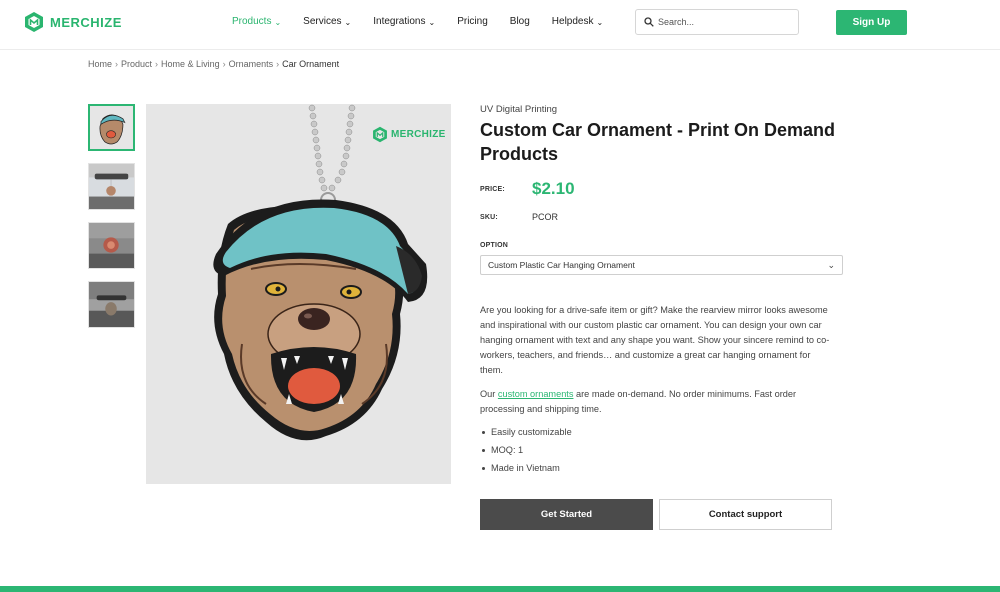 Image resolution: width=1000 pixels, height=592 pixels. What do you see at coordinates (745, 514) in the screenshot?
I see `contact-support-button: Contact support` at bounding box center [745, 514].